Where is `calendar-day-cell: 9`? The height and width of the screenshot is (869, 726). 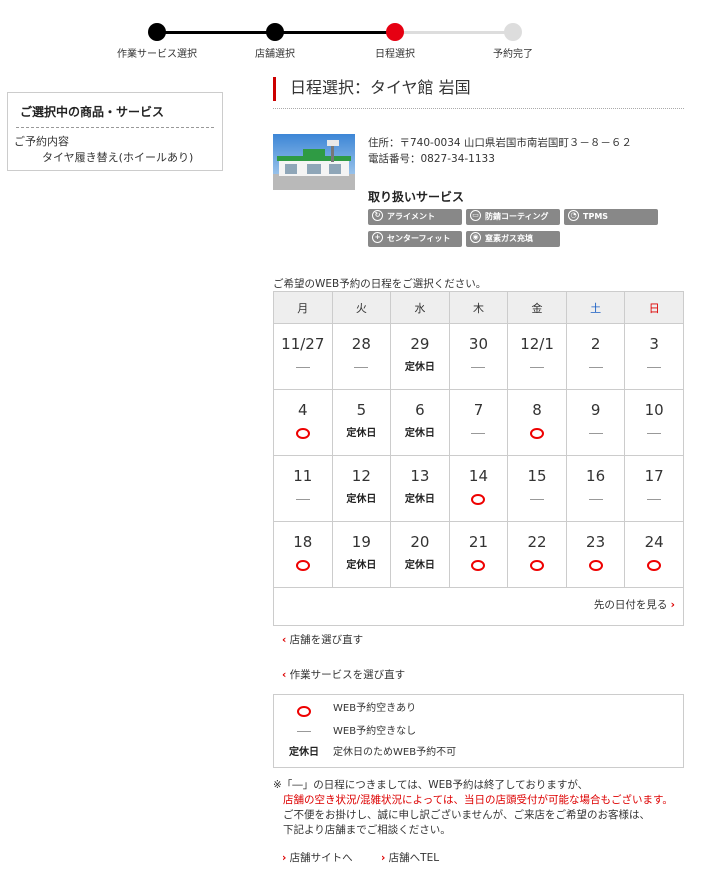 calendar-day-cell: 9 is located at coordinates (595, 422).